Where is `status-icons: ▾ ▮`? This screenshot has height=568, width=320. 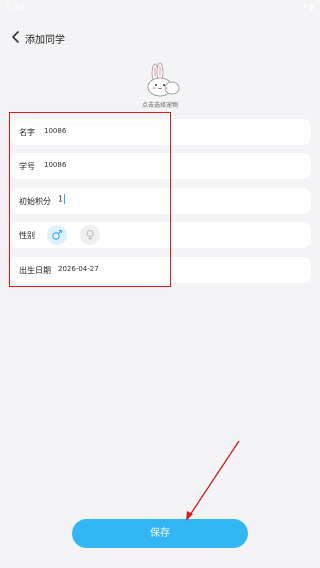
status-icons: ▾ ▮ is located at coordinates (308, 6).